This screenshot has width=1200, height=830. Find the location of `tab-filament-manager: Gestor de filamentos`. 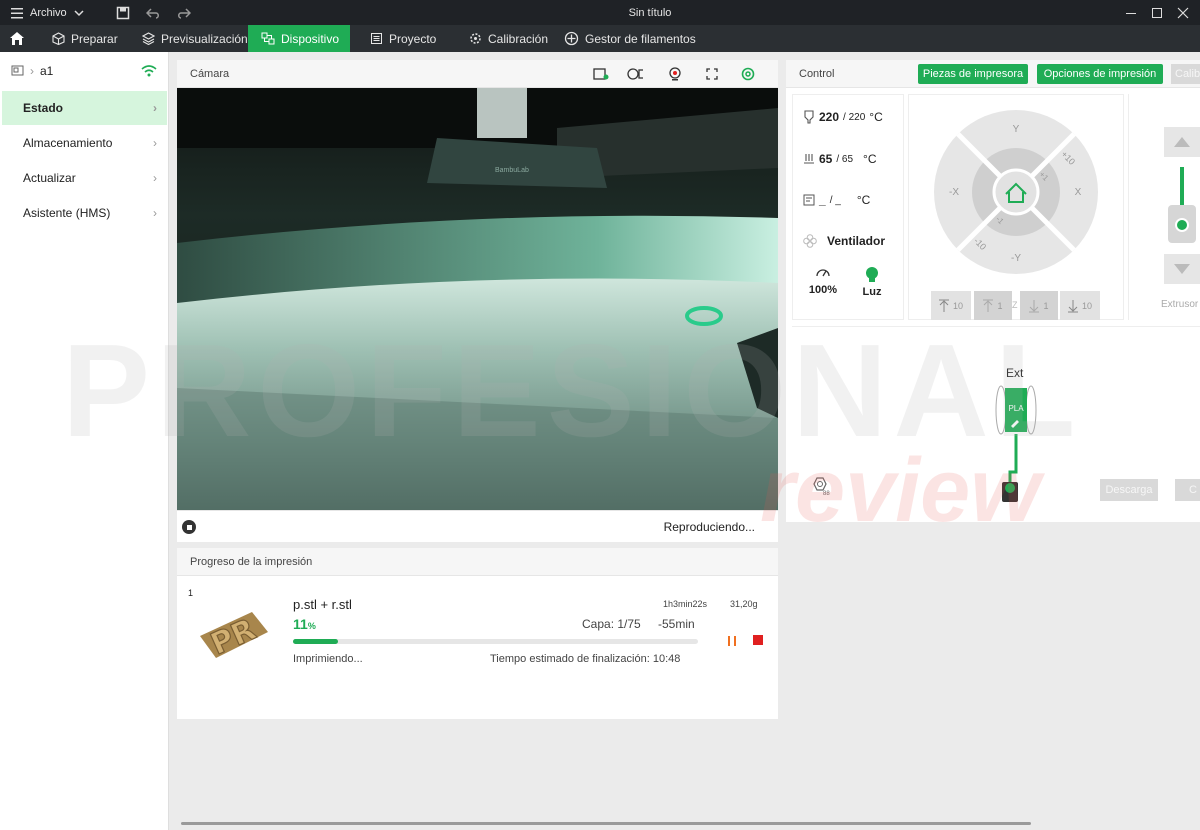

tab-filament-manager: Gestor de filamentos is located at coordinates (630, 38).